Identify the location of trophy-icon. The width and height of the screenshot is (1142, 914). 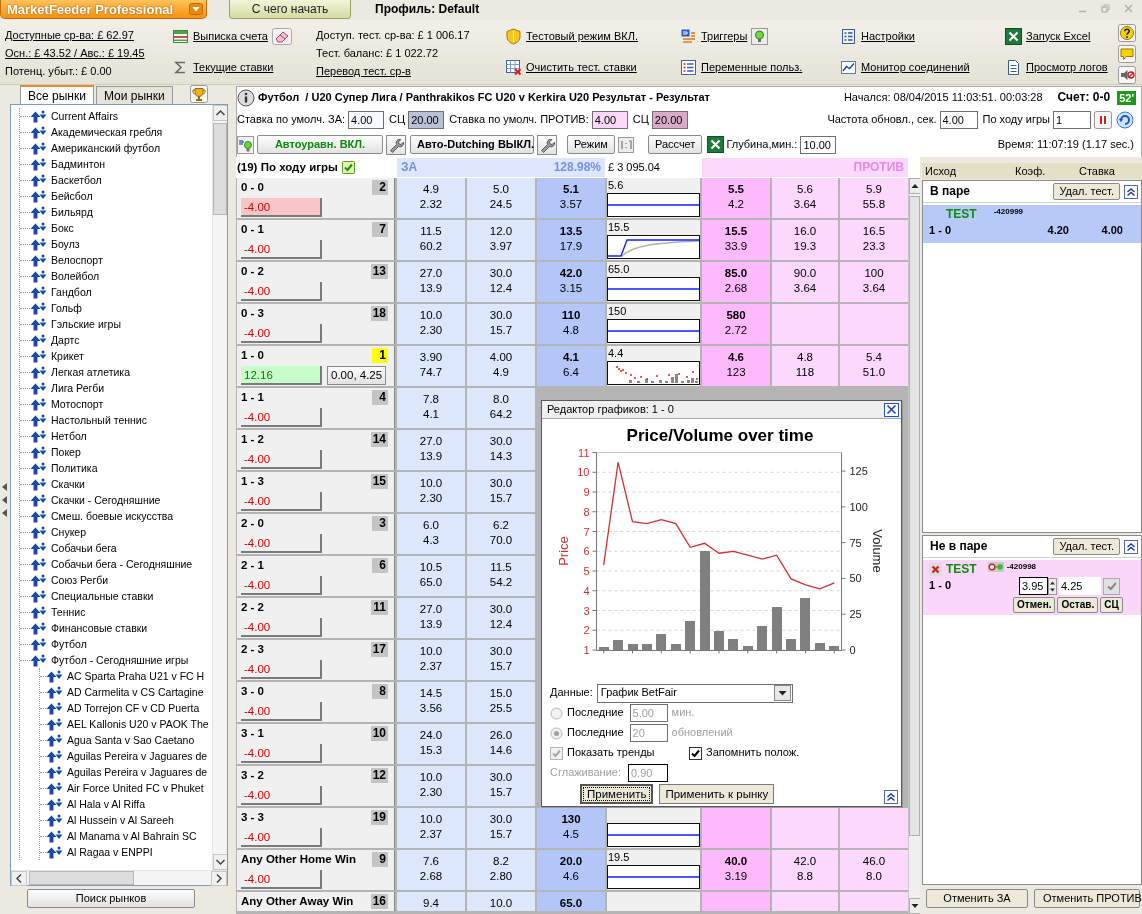
(199, 94).